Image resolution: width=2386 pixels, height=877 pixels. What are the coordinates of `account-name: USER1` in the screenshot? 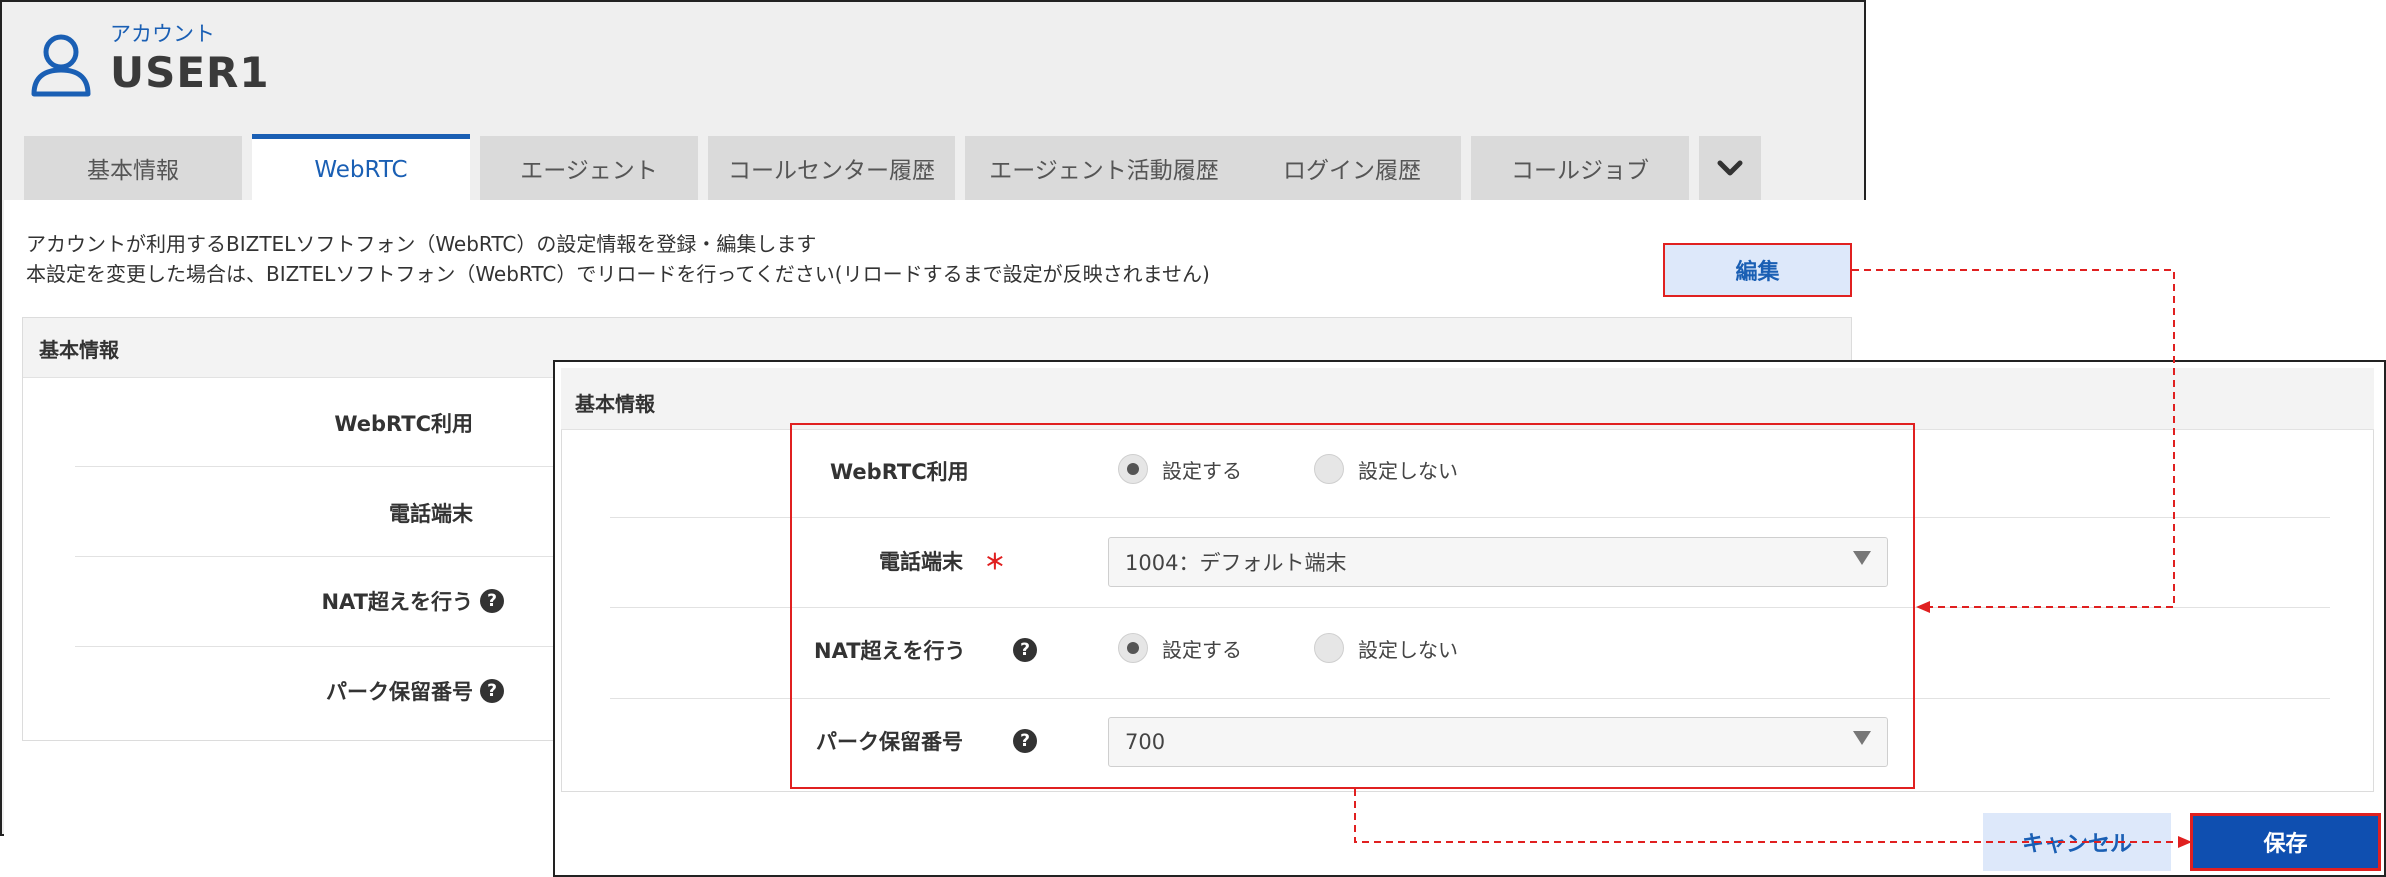 It's located at (190, 72).